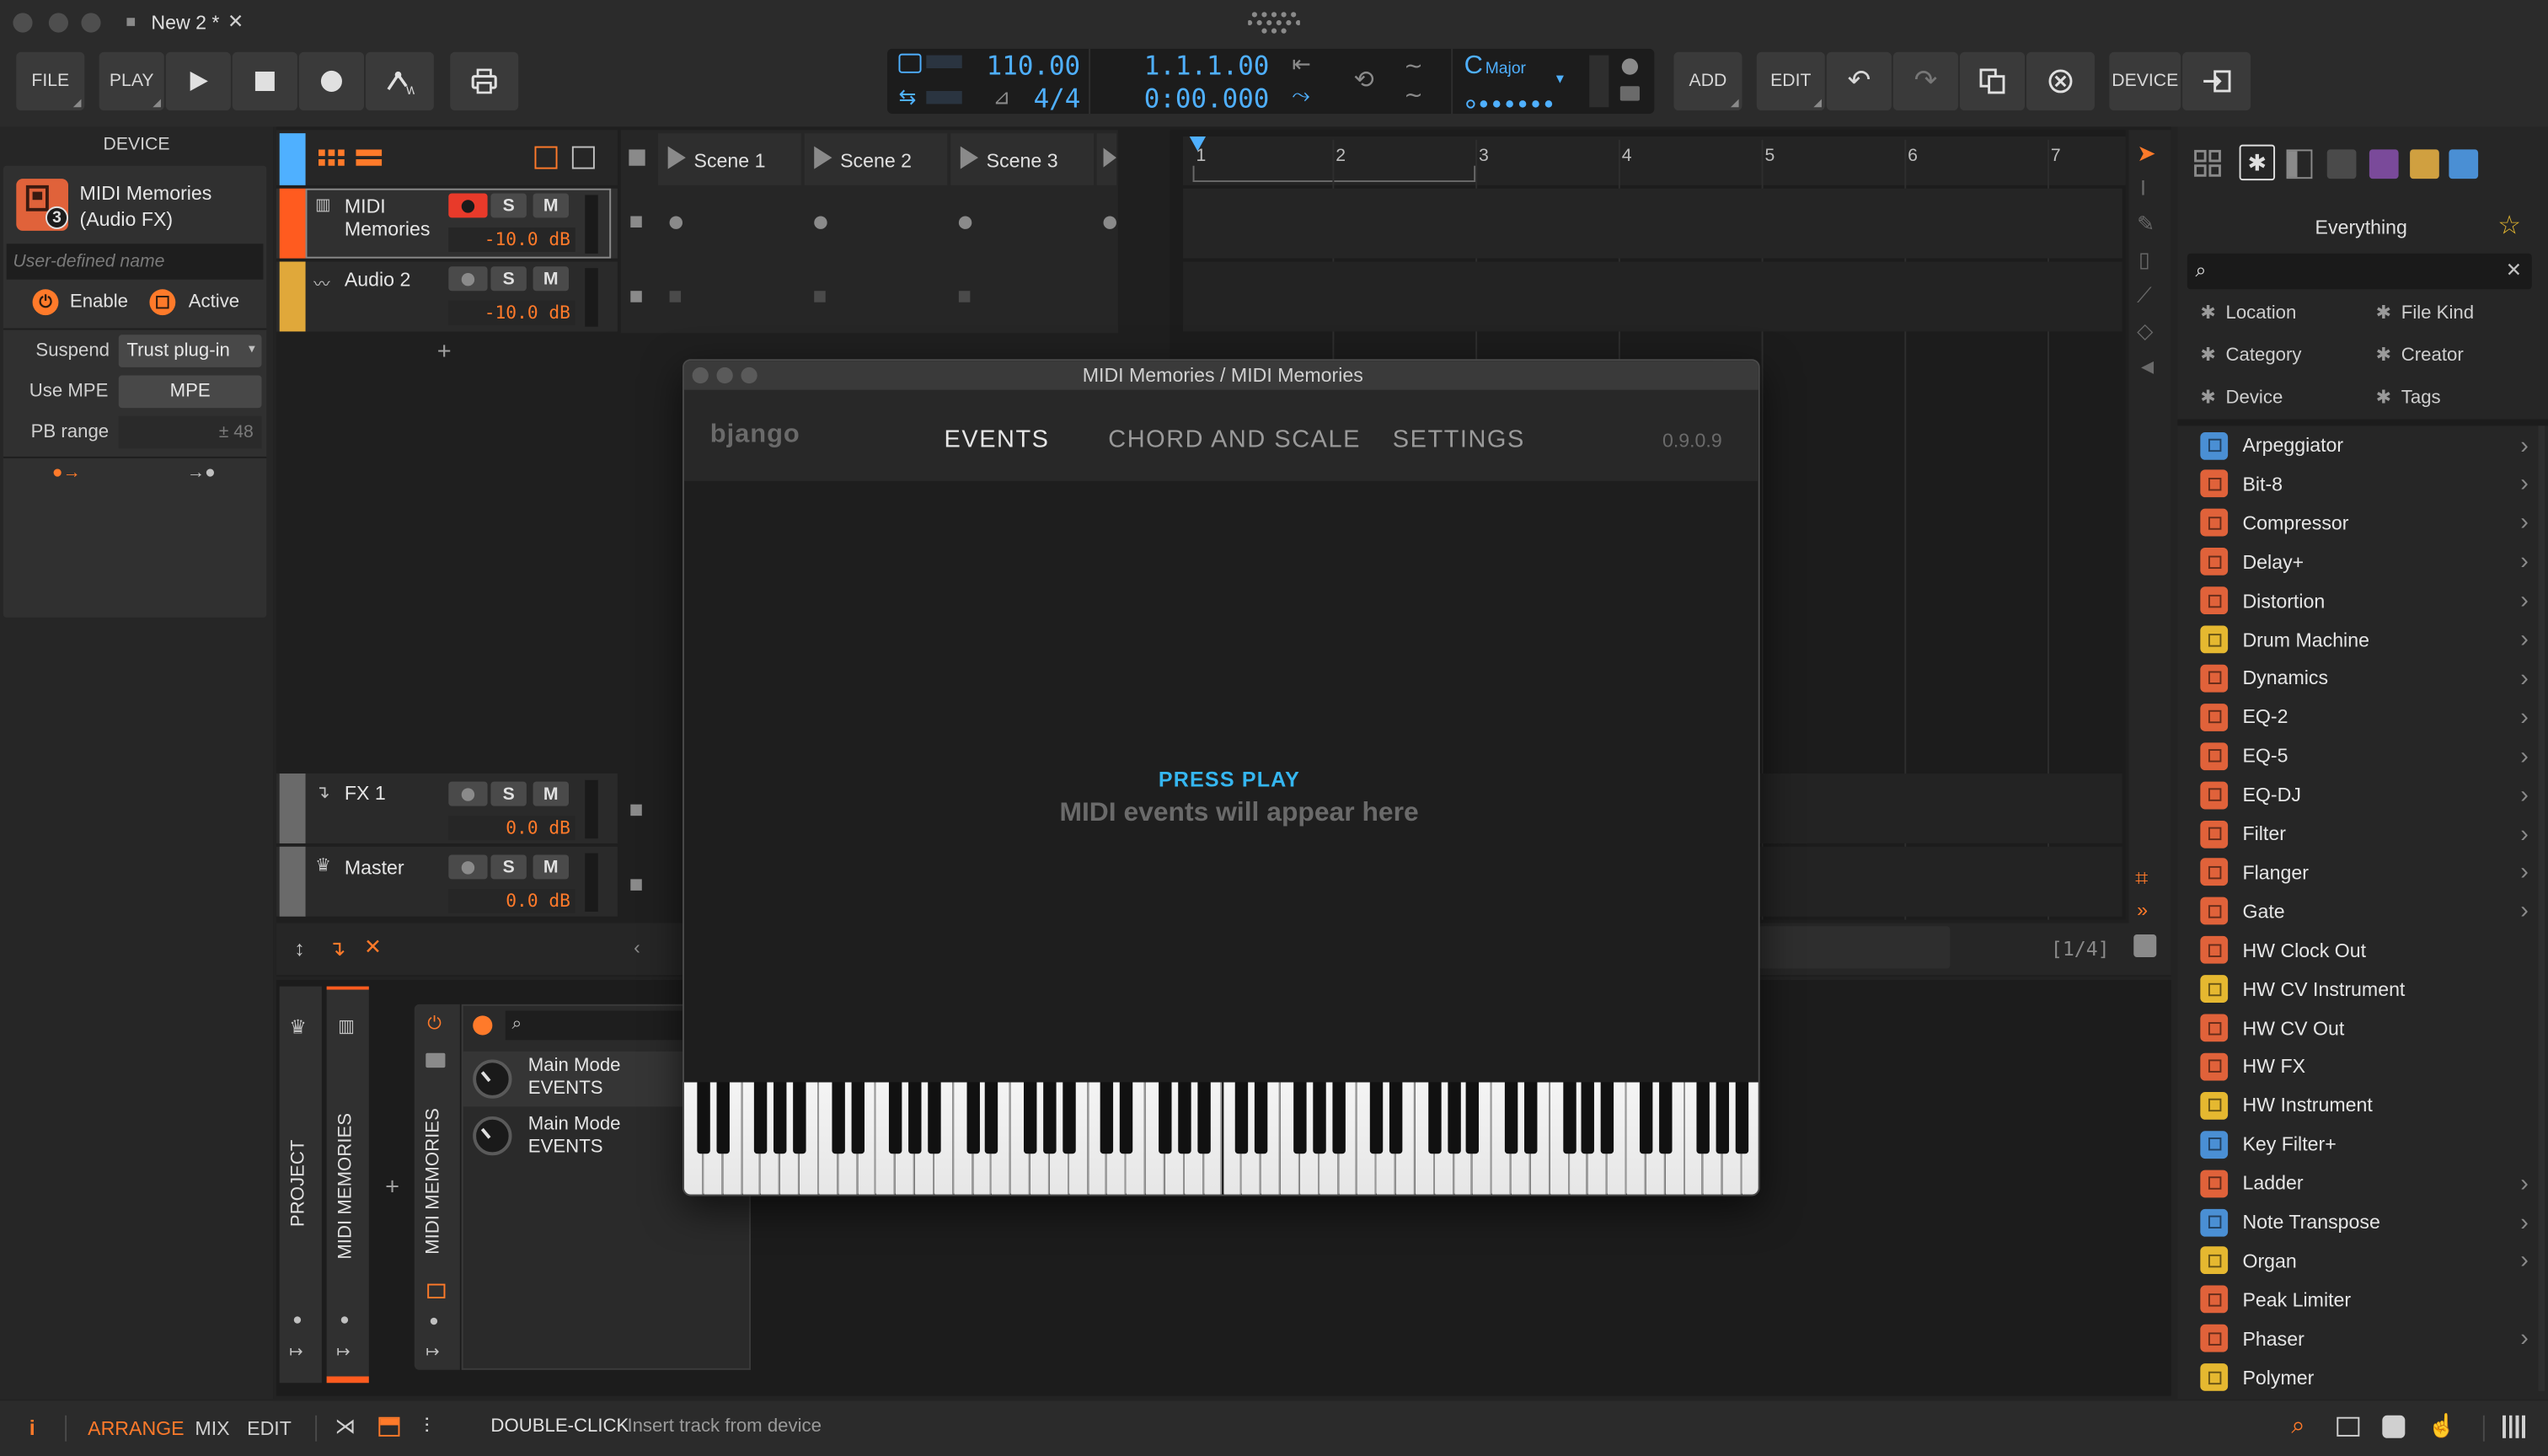 The image size is (2548, 1456). What do you see at coordinates (483, 1025) in the screenshot?
I see `edit-icon` at bounding box center [483, 1025].